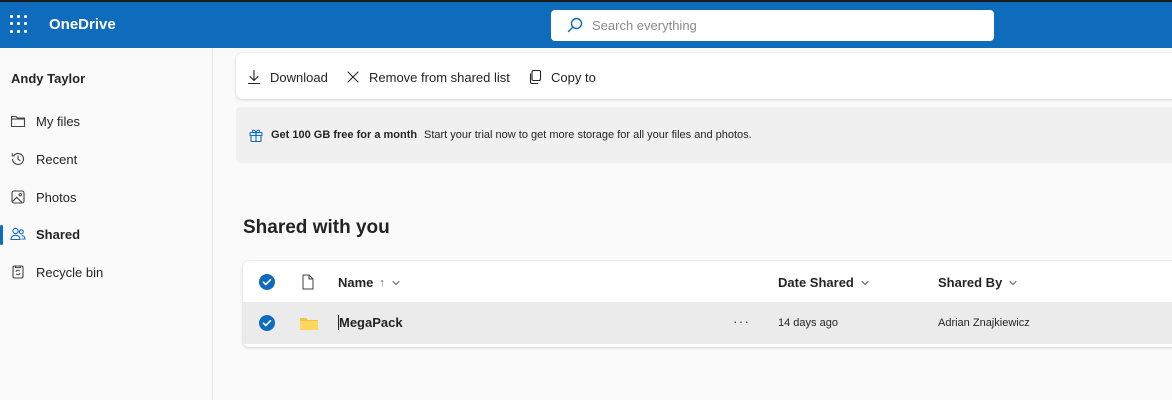  Describe the element at coordinates (299, 77) in the screenshot. I see `download-label: Download` at that location.